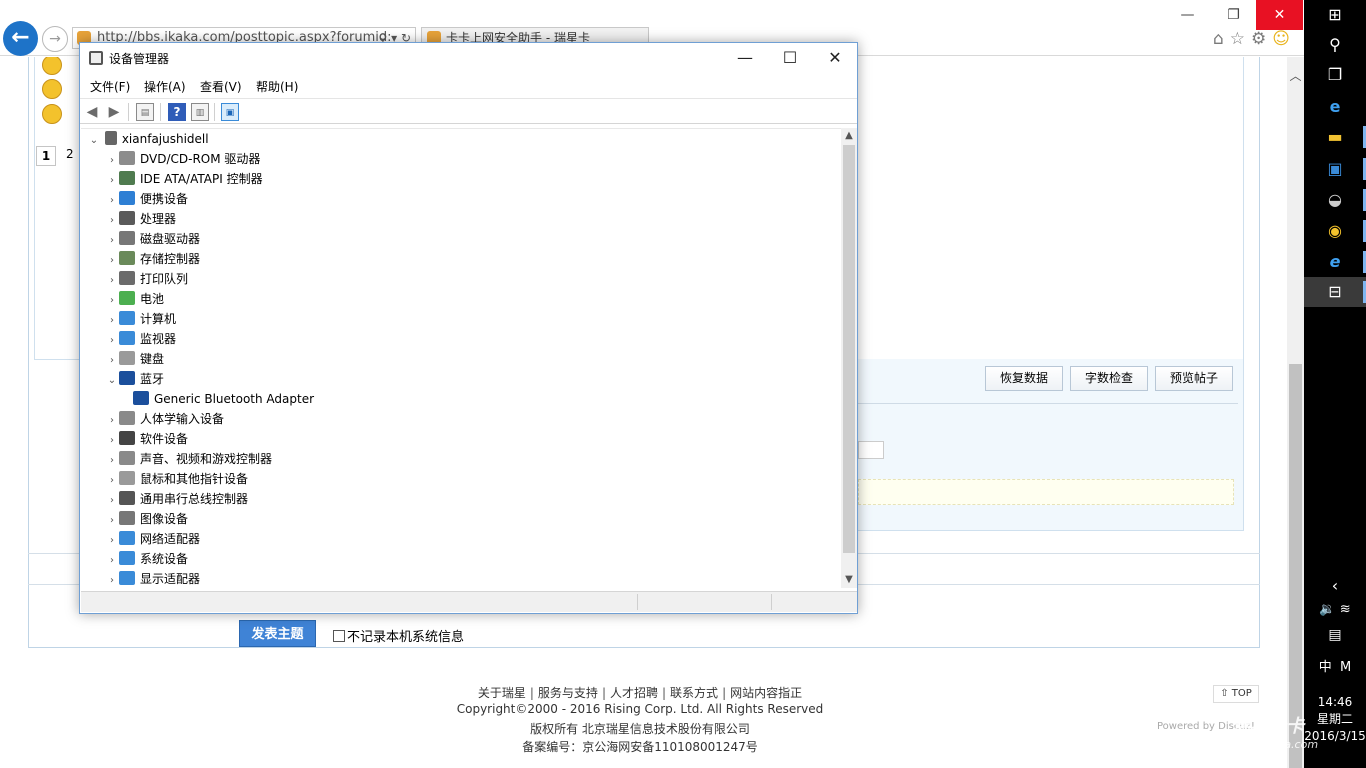 The image size is (1366, 768). What do you see at coordinates (277, 86) in the screenshot?
I see `menu-help: 帮助(H)` at bounding box center [277, 86].